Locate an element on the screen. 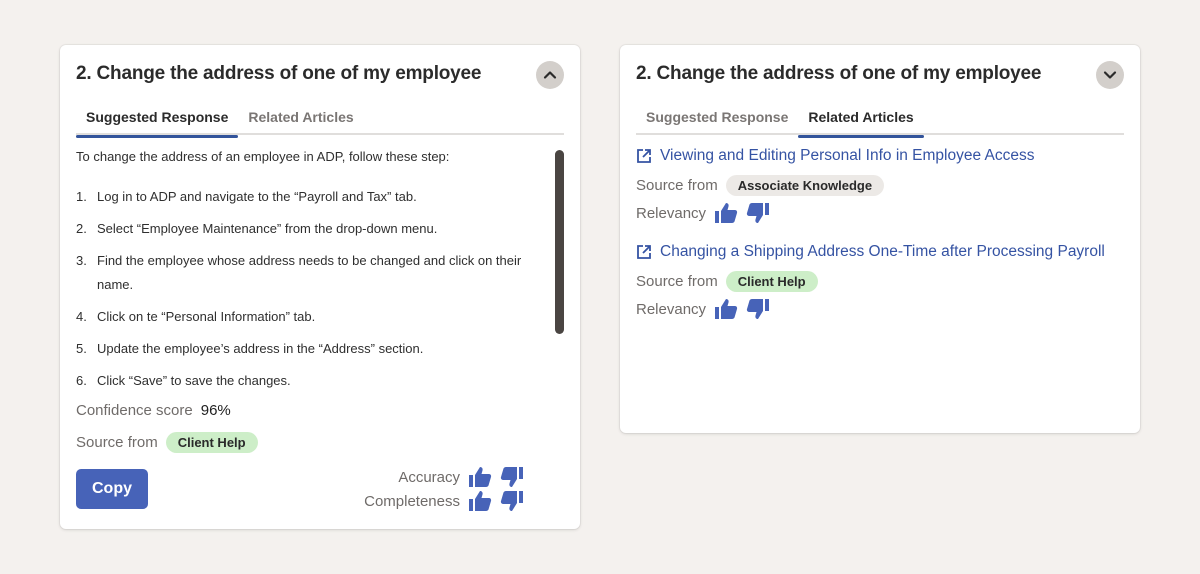  completeness-rating: Completeness is located at coordinates (444, 501).